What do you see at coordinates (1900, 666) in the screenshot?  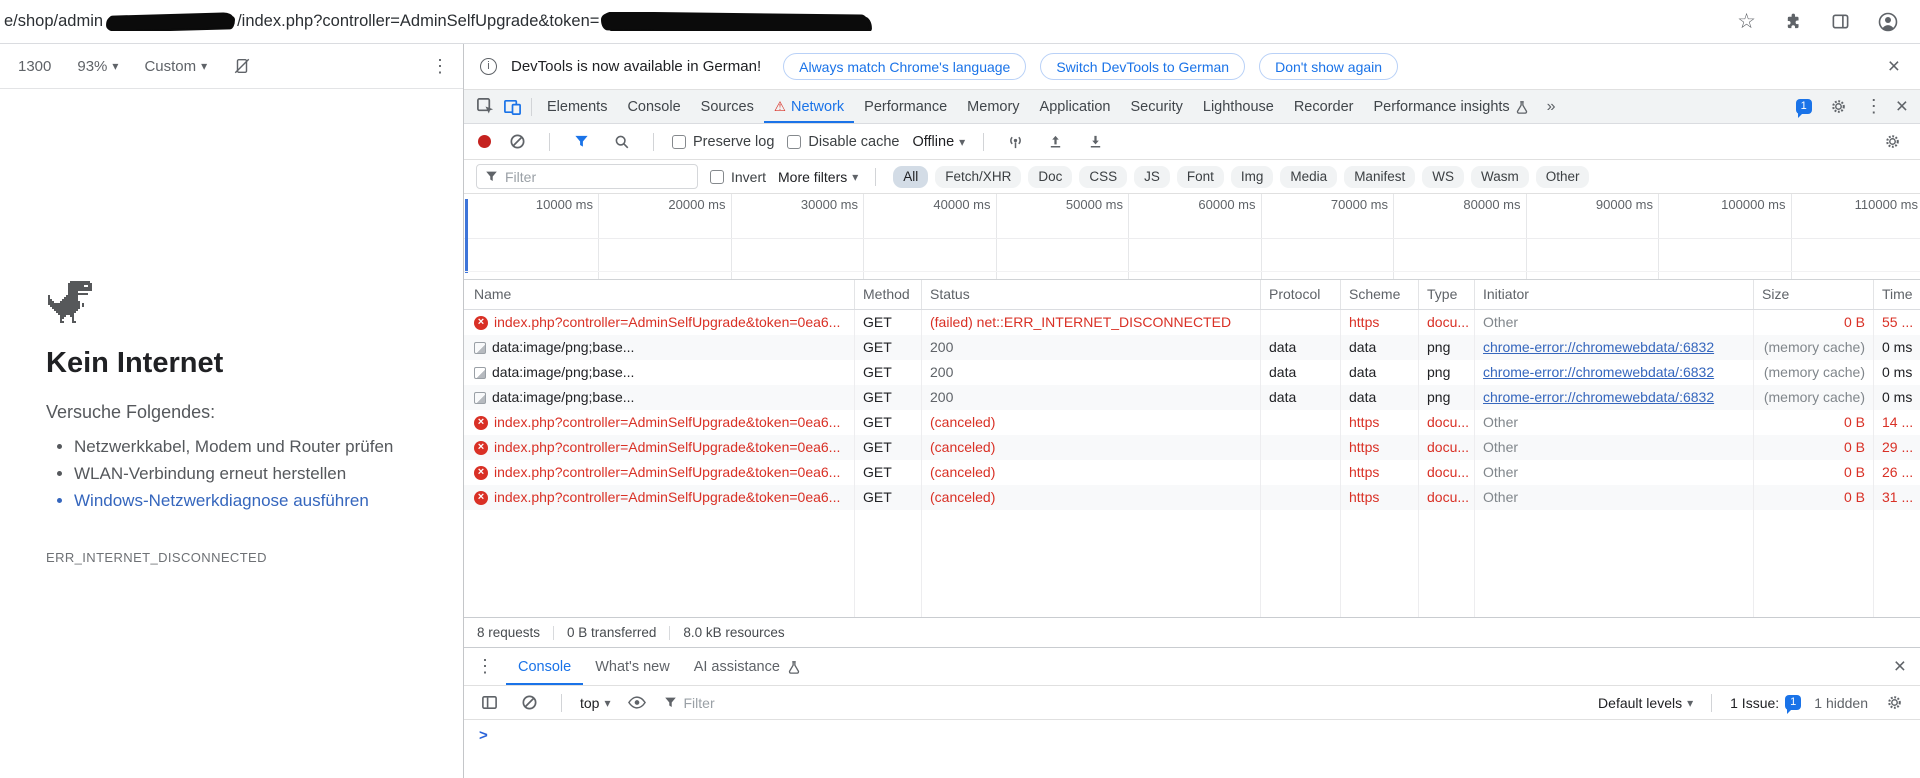 I see `drawer-close-icon: ×` at bounding box center [1900, 666].